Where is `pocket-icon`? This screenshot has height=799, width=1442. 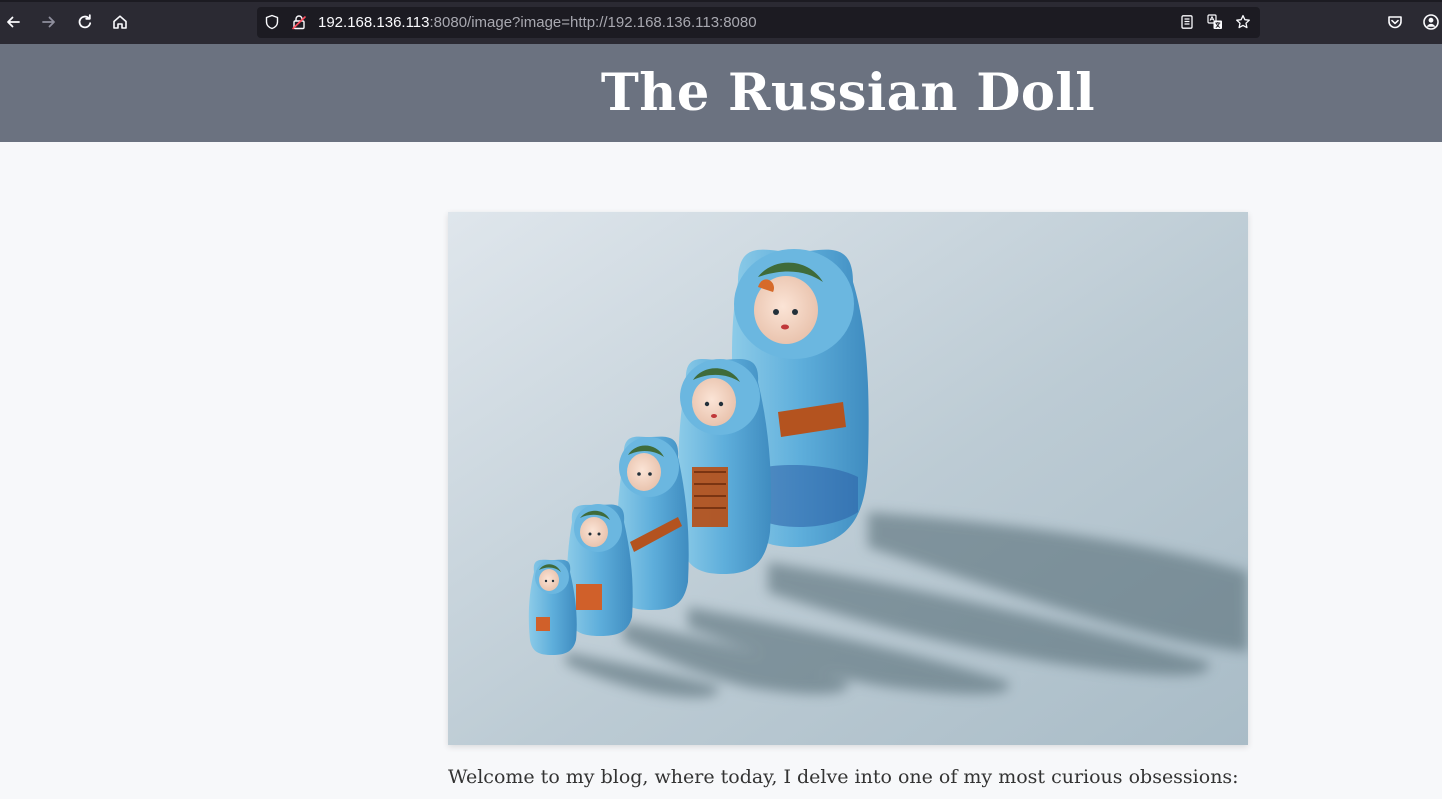
pocket-icon is located at coordinates (1395, 22).